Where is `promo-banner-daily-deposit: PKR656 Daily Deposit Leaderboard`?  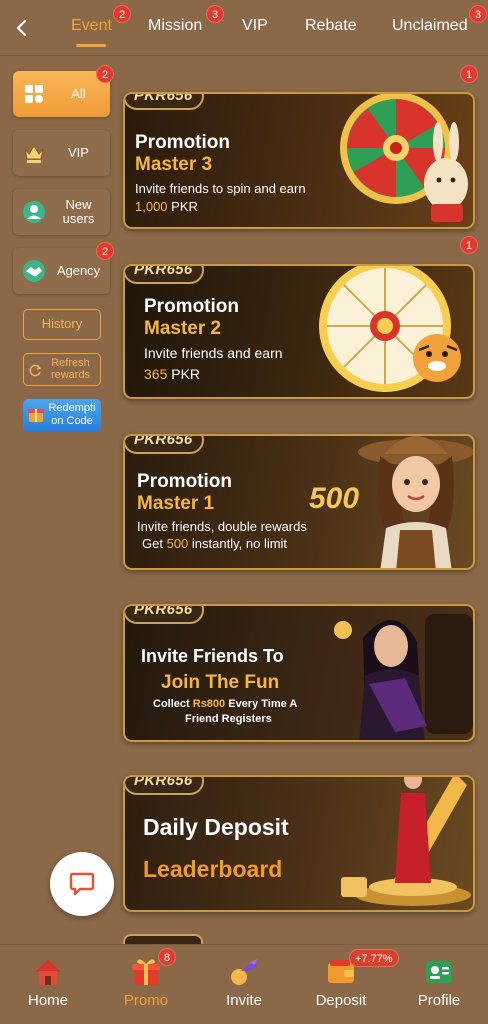
promo-banner-daily-deposit: PKR656 Daily Deposit Leaderboard is located at coordinates (299, 843).